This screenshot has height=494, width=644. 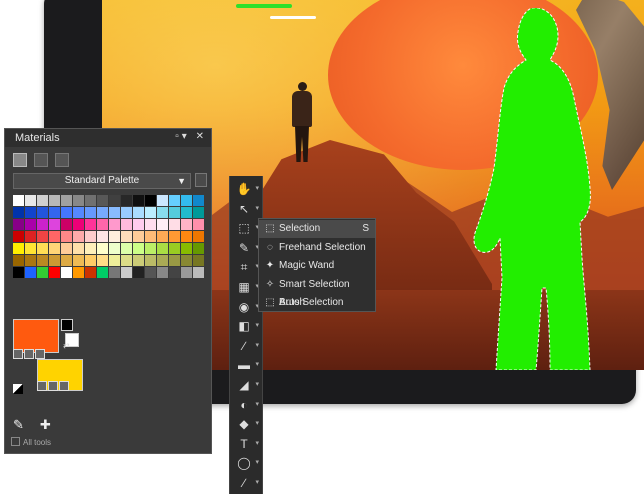 I want to click on palette-dropdown: Standard Palette ▼, so click(x=102, y=181).